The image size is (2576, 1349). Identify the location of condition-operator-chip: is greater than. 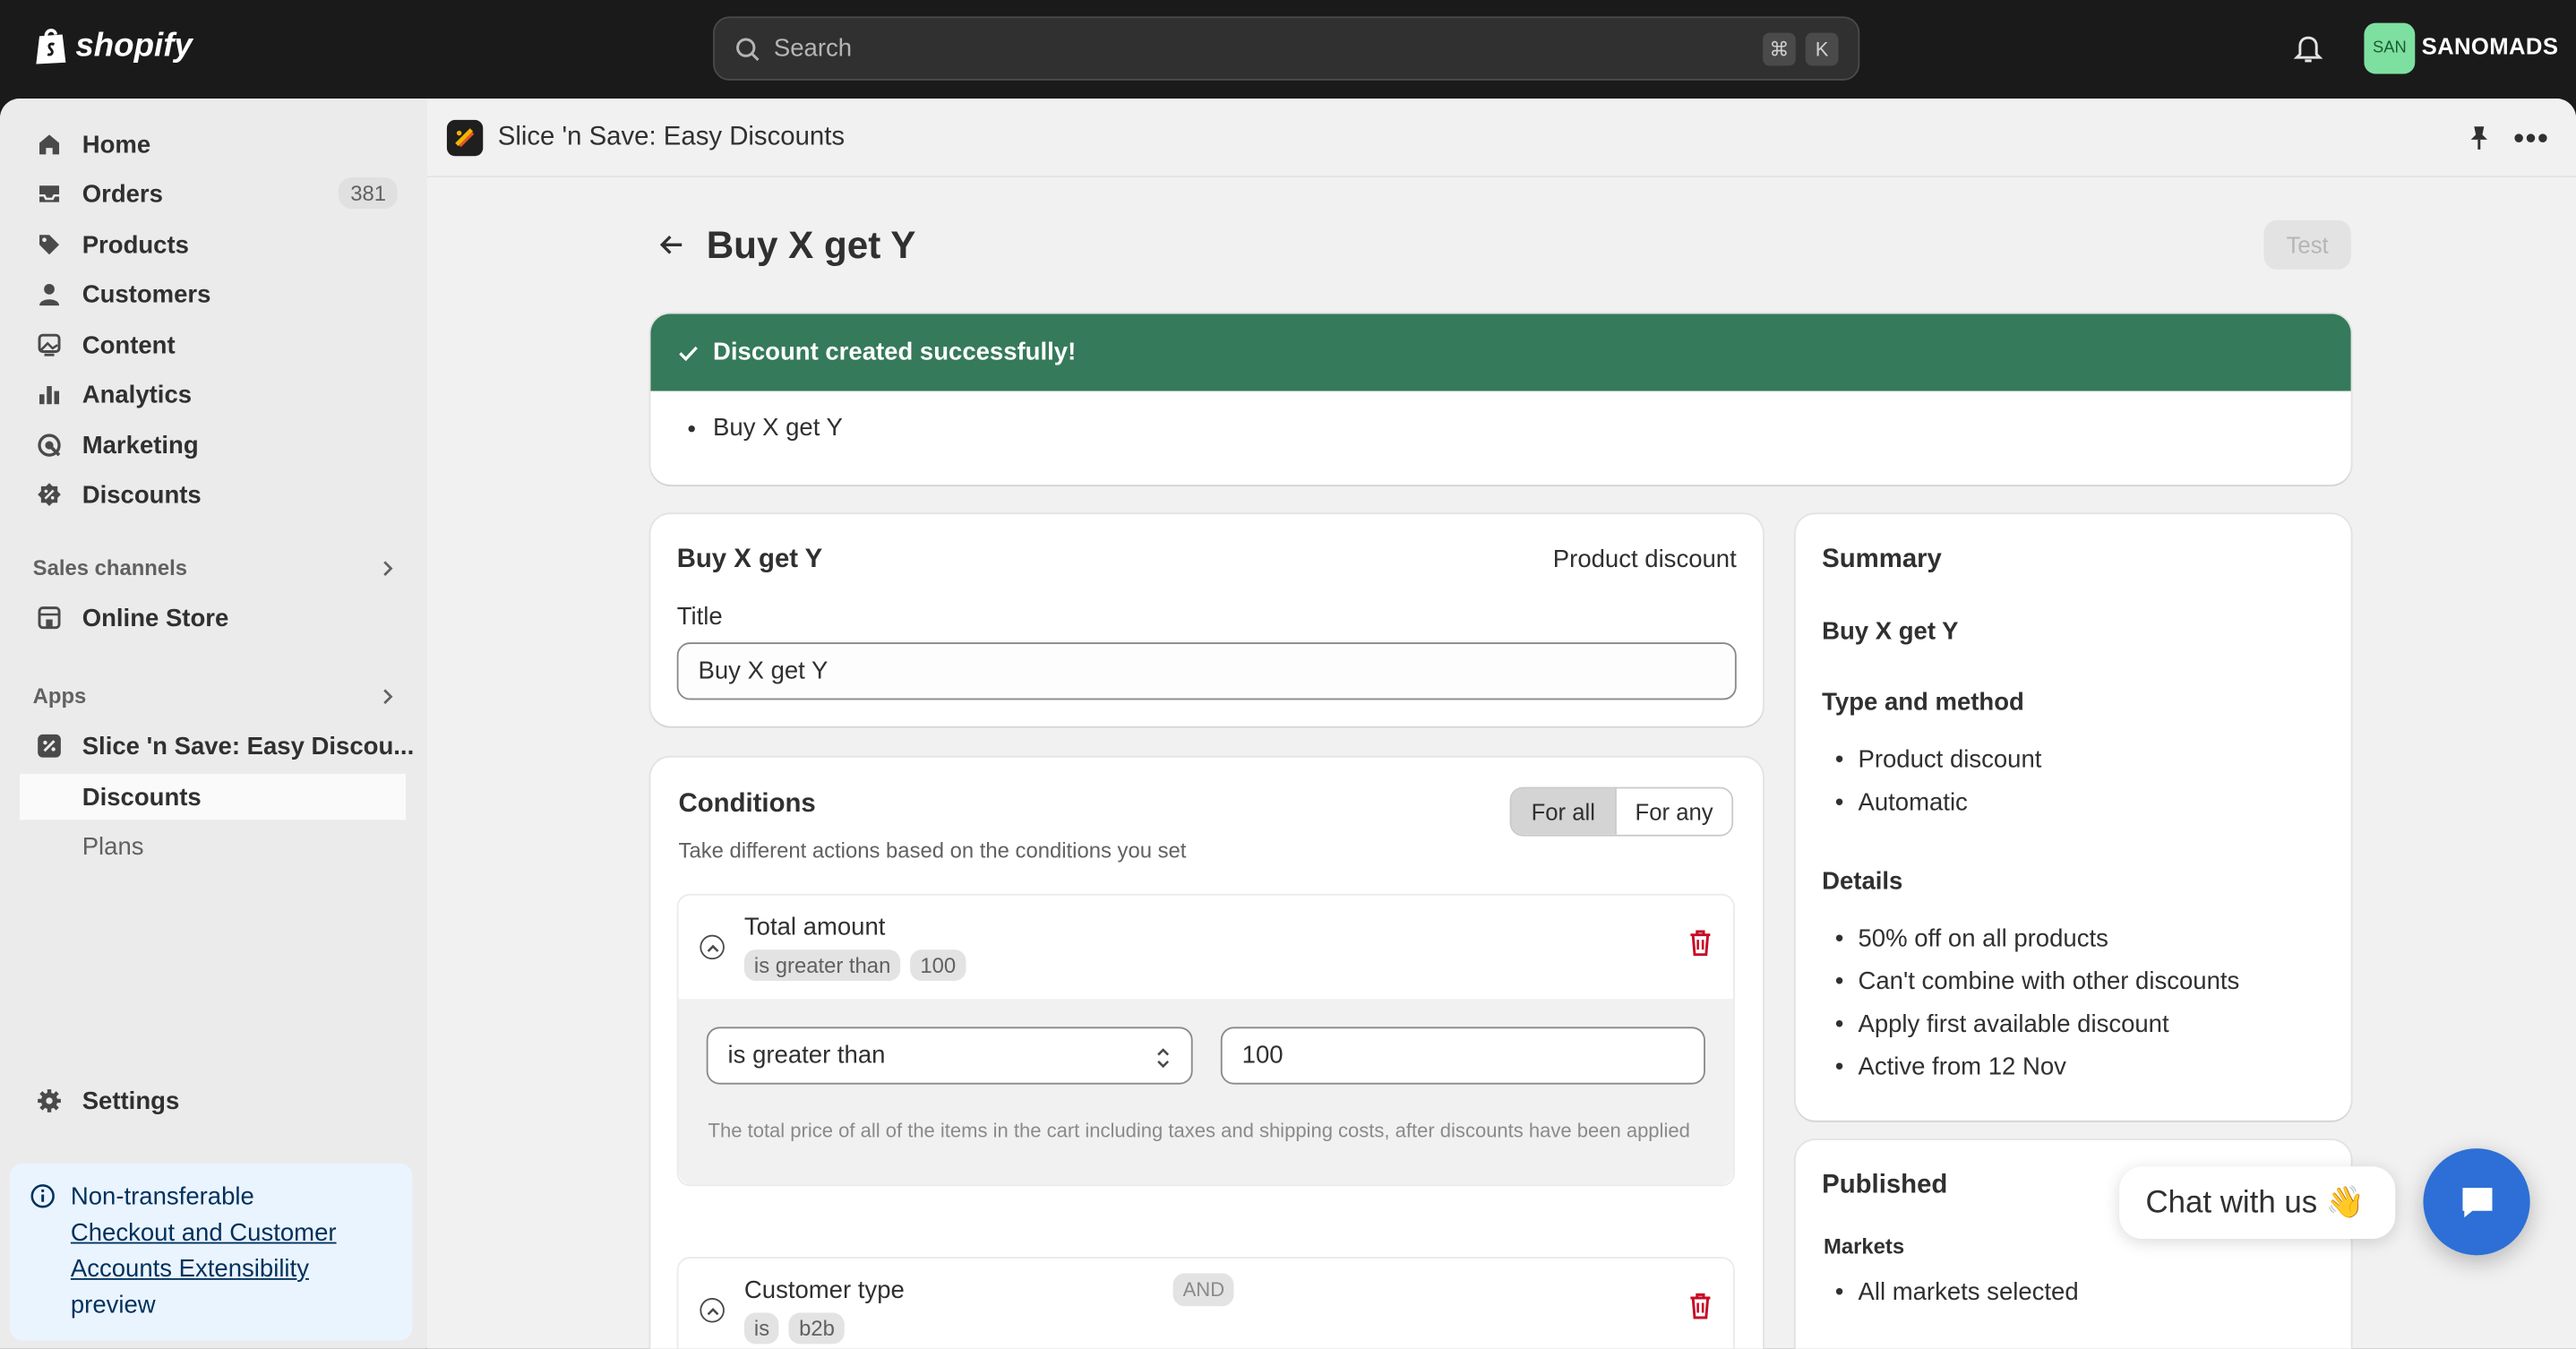
(822, 965).